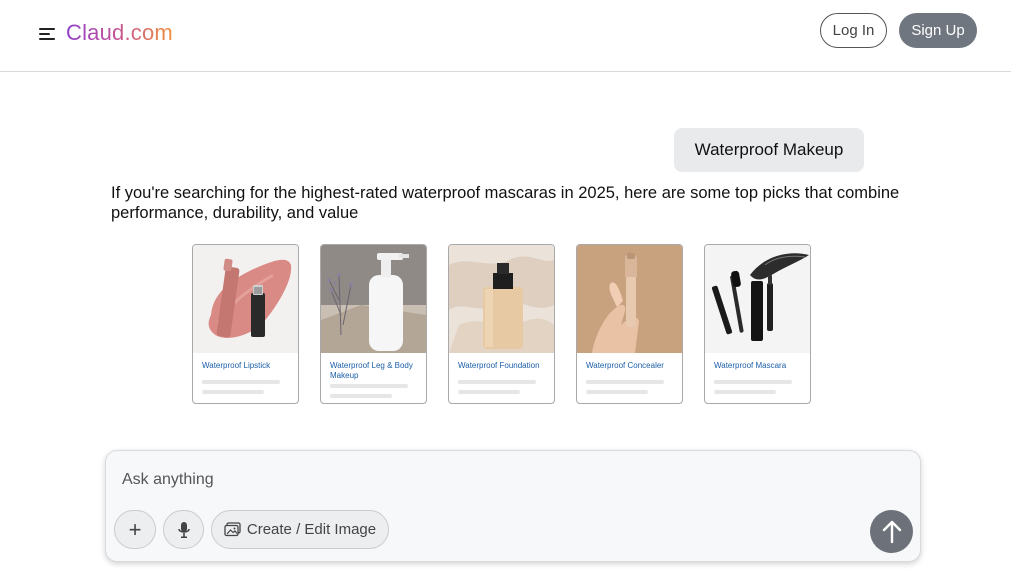 This screenshot has height=577, width=1011. What do you see at coordinates (501, 299) in the screenshot?
I see `product-image-foundation` at bounding box center [501, 299].